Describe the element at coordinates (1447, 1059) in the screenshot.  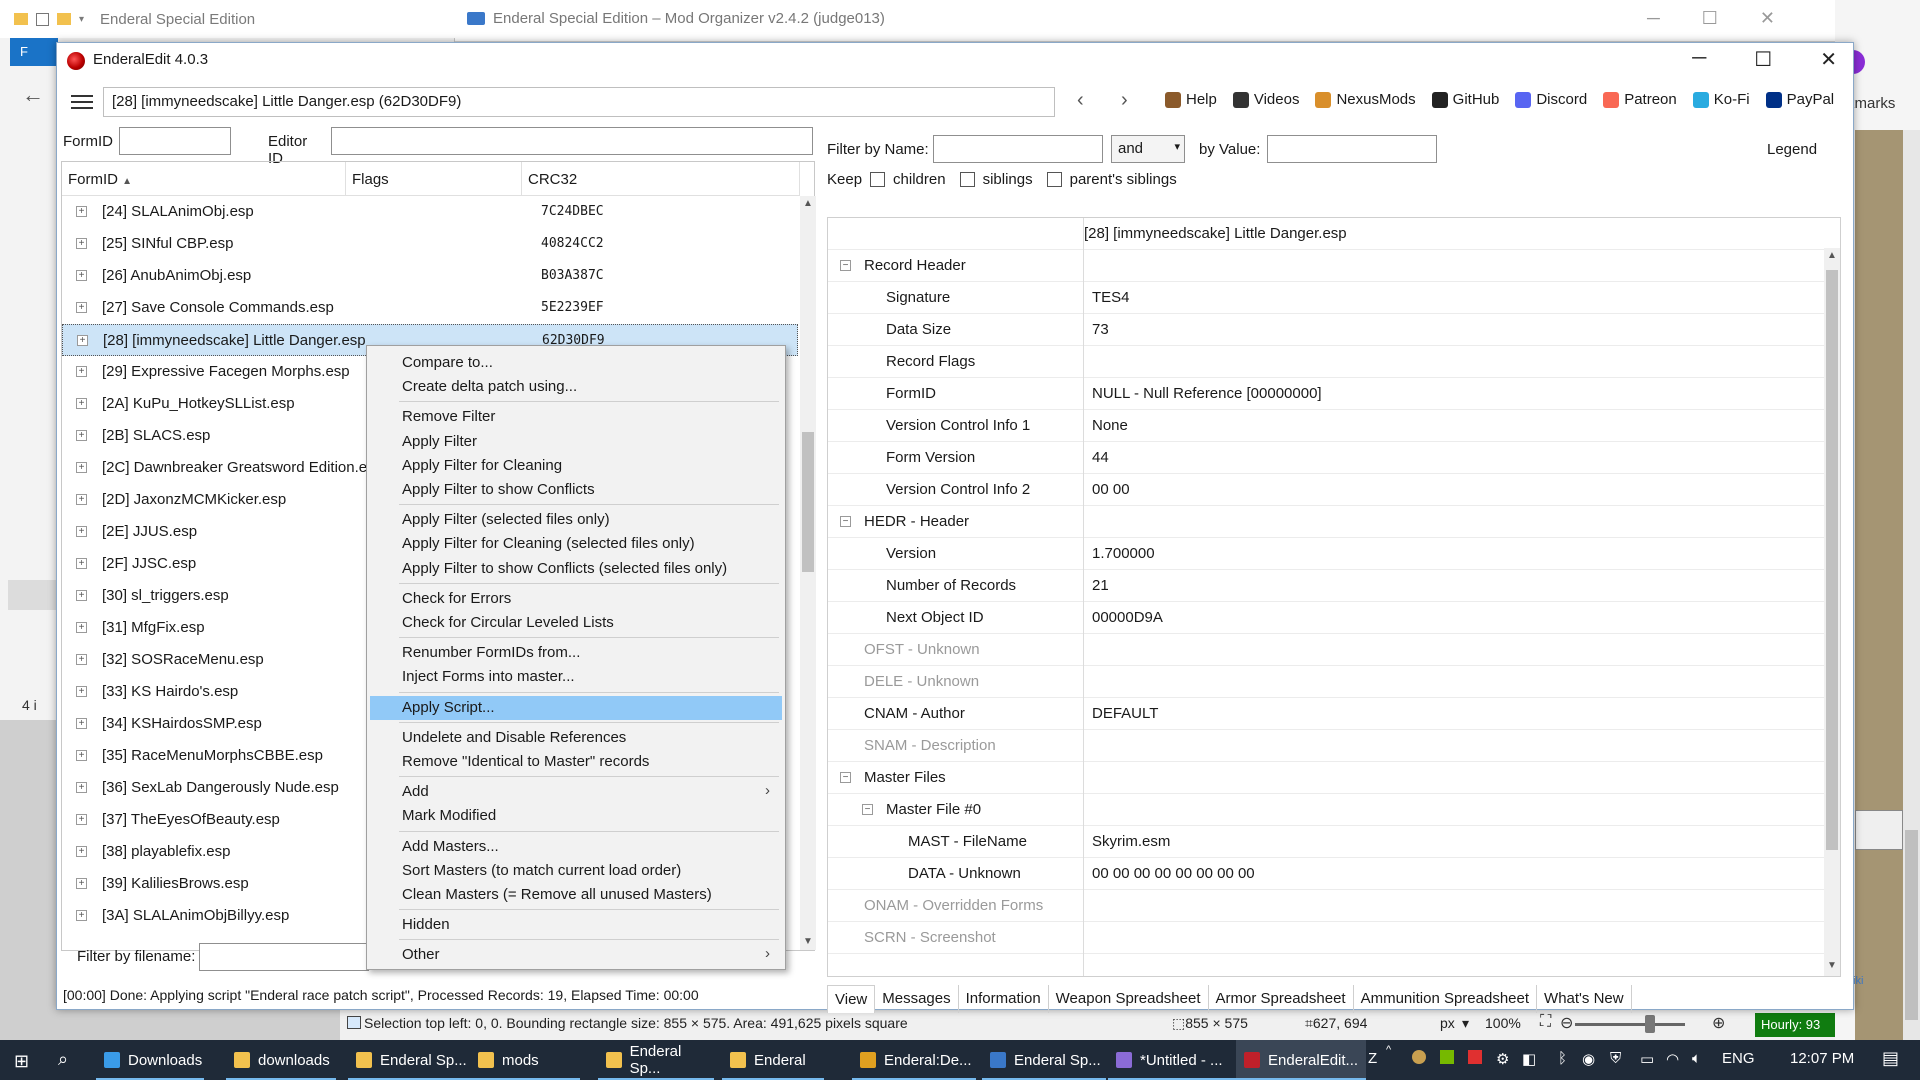
I see `tray-nvidia-icon` at that location.